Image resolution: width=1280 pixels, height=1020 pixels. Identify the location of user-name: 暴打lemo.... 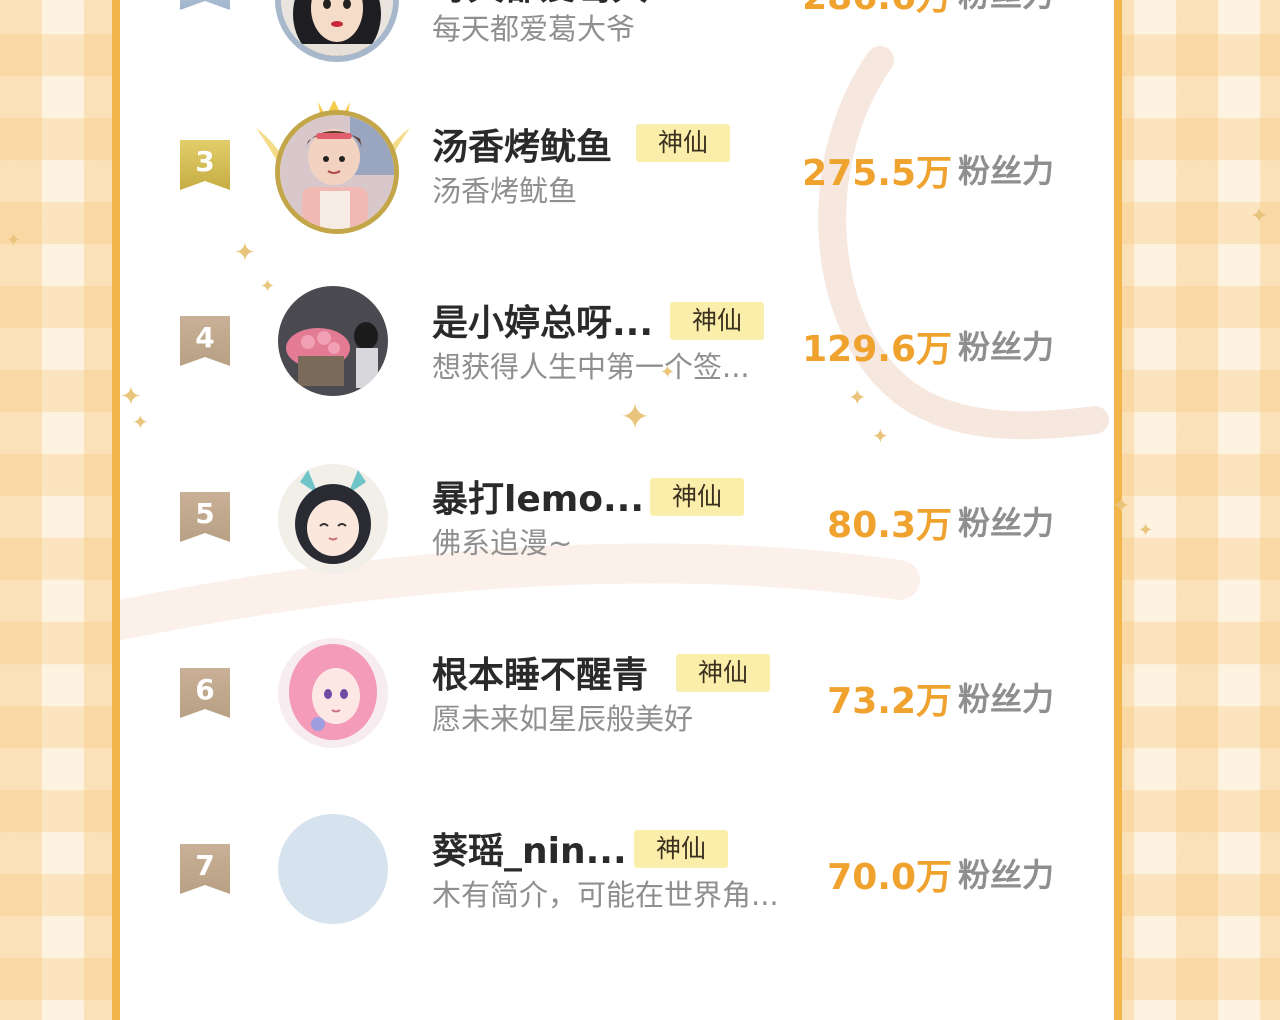
(538, 496).